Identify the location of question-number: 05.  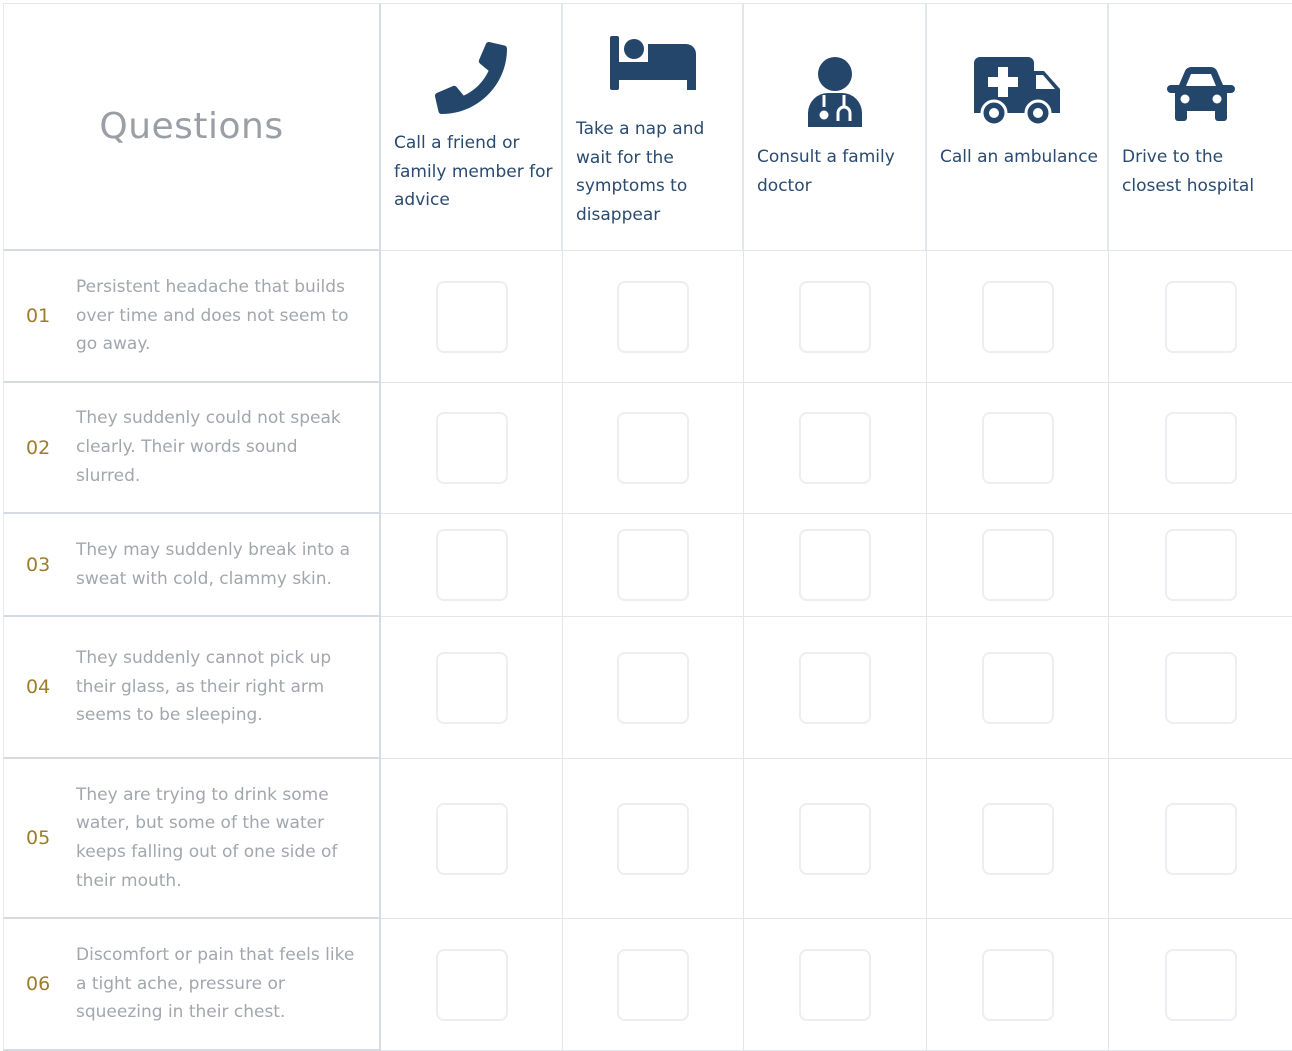
(38, 838).